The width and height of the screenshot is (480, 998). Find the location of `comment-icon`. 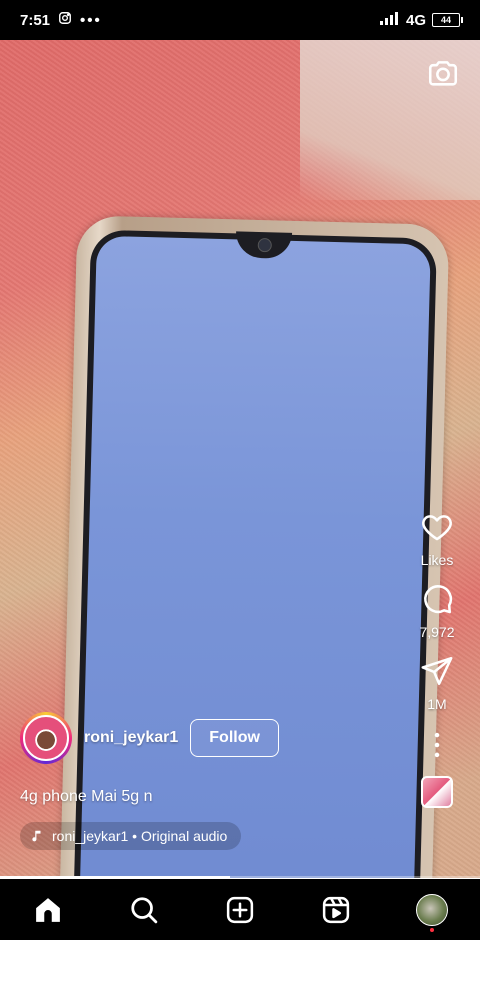

comment-icon is located at coordinates (437, 599).